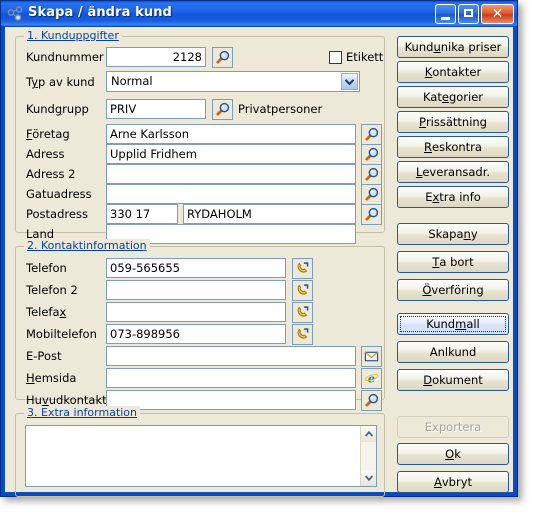  I want to click on telefax-label: Telefax, so click(46, 312).